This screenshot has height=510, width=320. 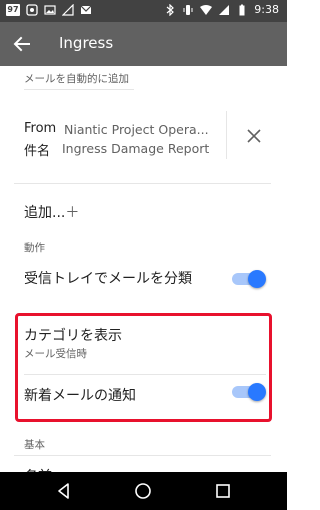 I want to click on navigation-bar, so click(x=143, y=491).